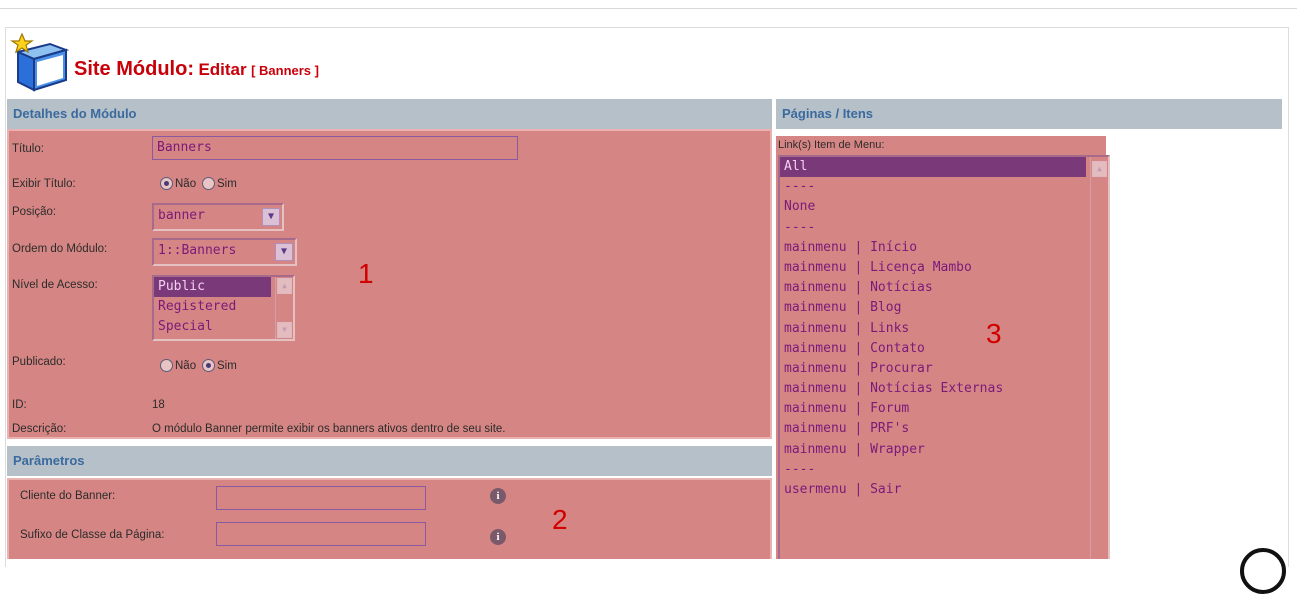  Describe the element at coordinates (560, 519) in the screenshot. I see `annotation-number-2: 2` at that location.